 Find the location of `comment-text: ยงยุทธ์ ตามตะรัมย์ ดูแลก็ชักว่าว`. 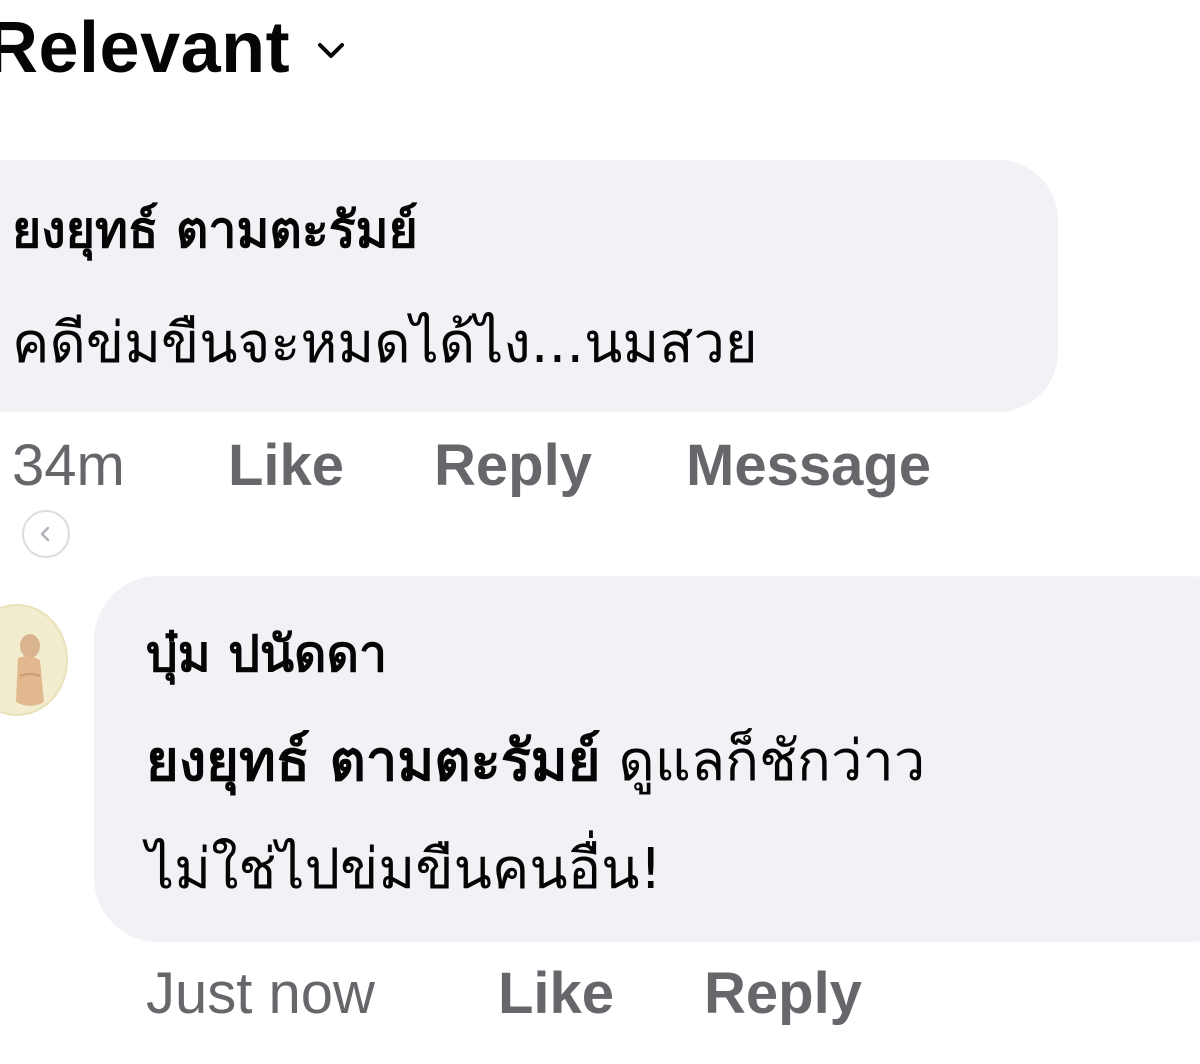

comment-text: ยงยุทธ์ ตามตะรัมย์ ดูแลก็ชักว่าว is located at coordinates (535, 762).